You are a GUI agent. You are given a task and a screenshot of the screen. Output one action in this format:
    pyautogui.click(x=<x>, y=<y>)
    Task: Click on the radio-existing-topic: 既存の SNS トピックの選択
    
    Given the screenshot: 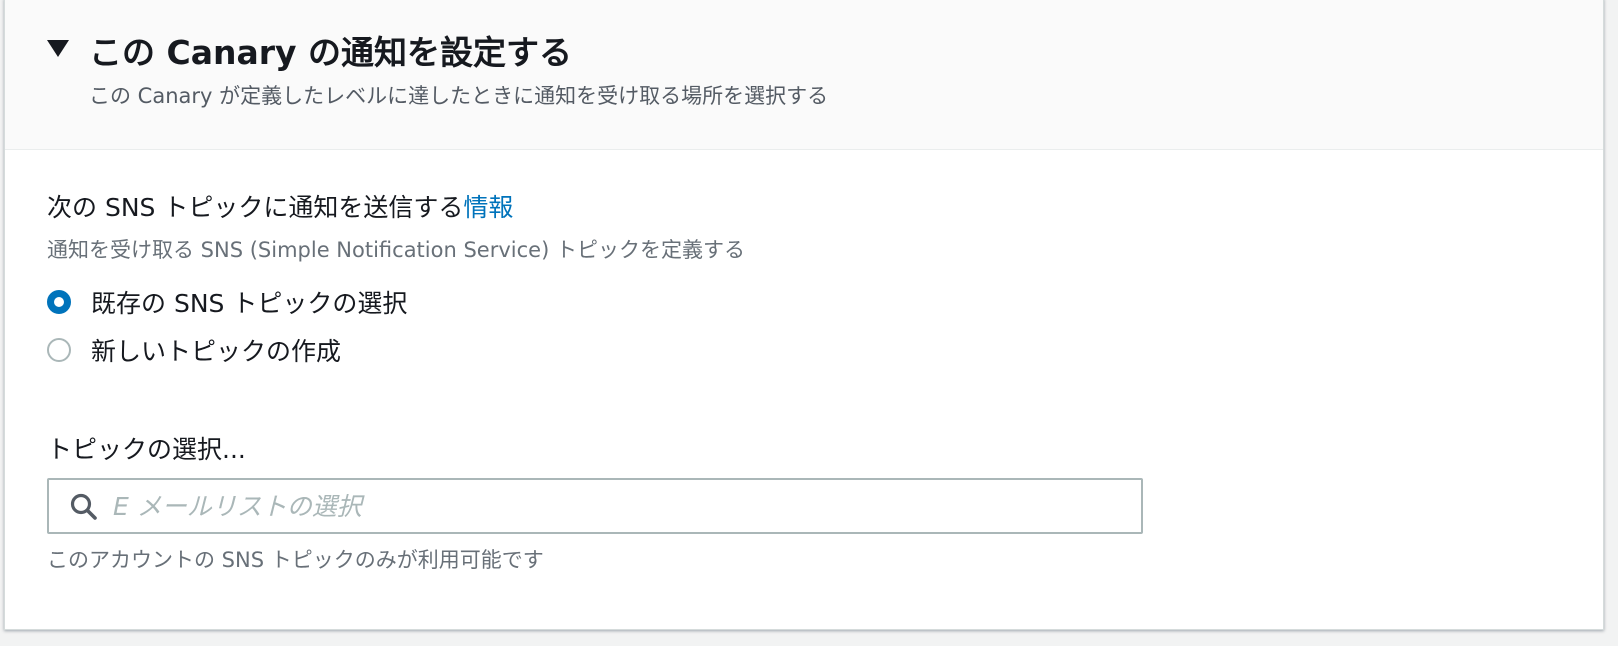 What is the action you would take?
    pyautogui.click(x=227, y=302)
    